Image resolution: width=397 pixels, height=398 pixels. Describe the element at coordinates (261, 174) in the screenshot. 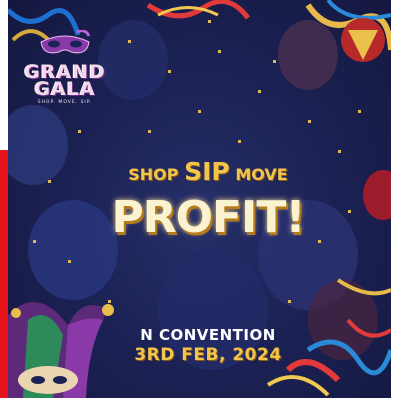

I see `headline-word-move: MOVE` at that location.